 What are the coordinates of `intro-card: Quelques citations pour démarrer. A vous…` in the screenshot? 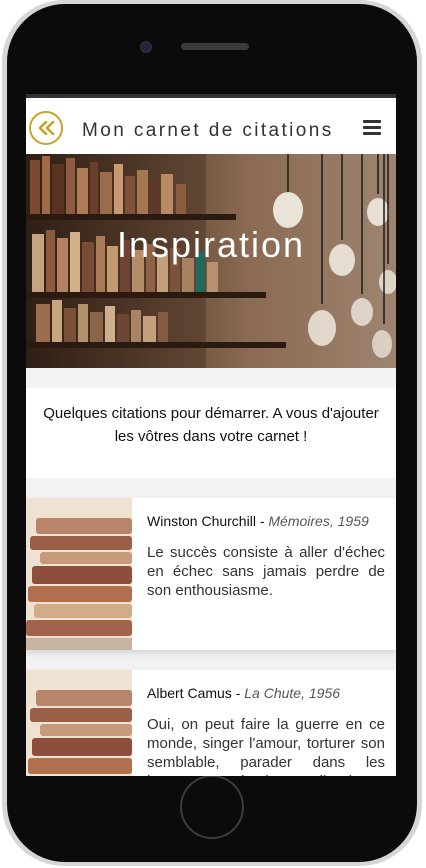 It's located at (211, 433).